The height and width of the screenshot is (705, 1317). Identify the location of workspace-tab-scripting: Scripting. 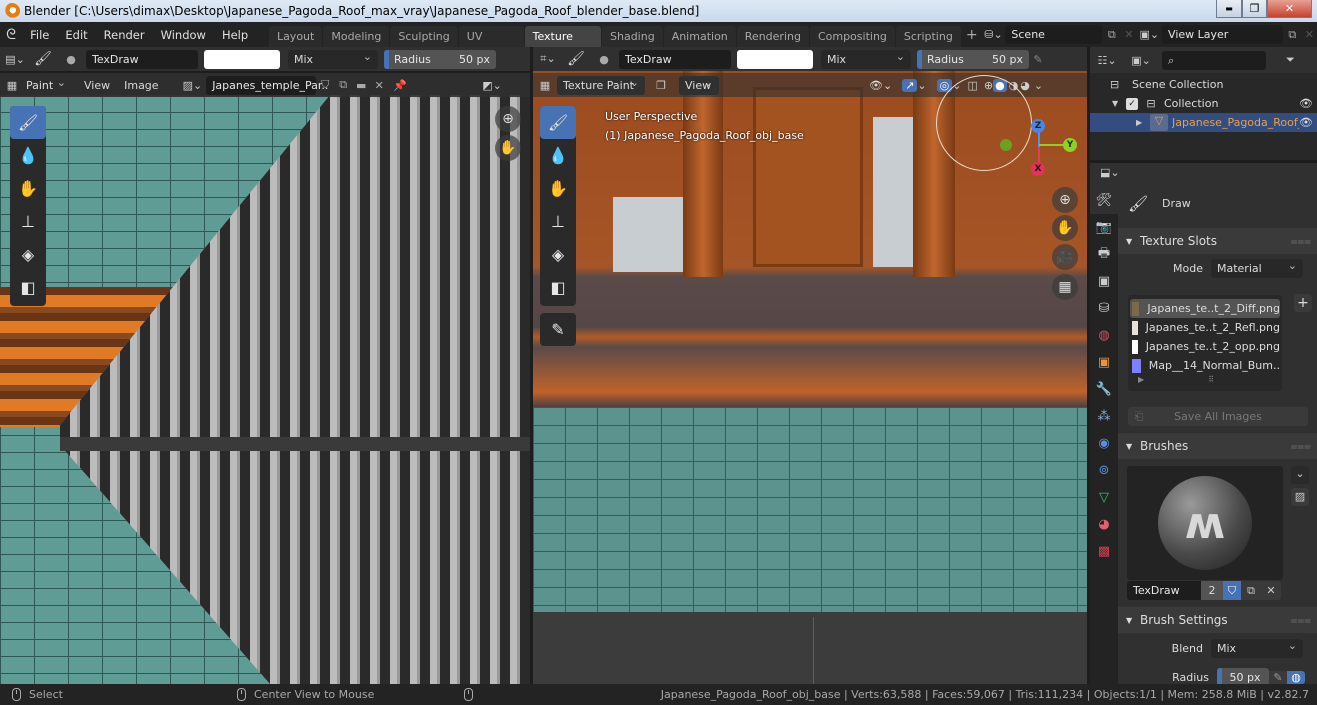
(928, 36).